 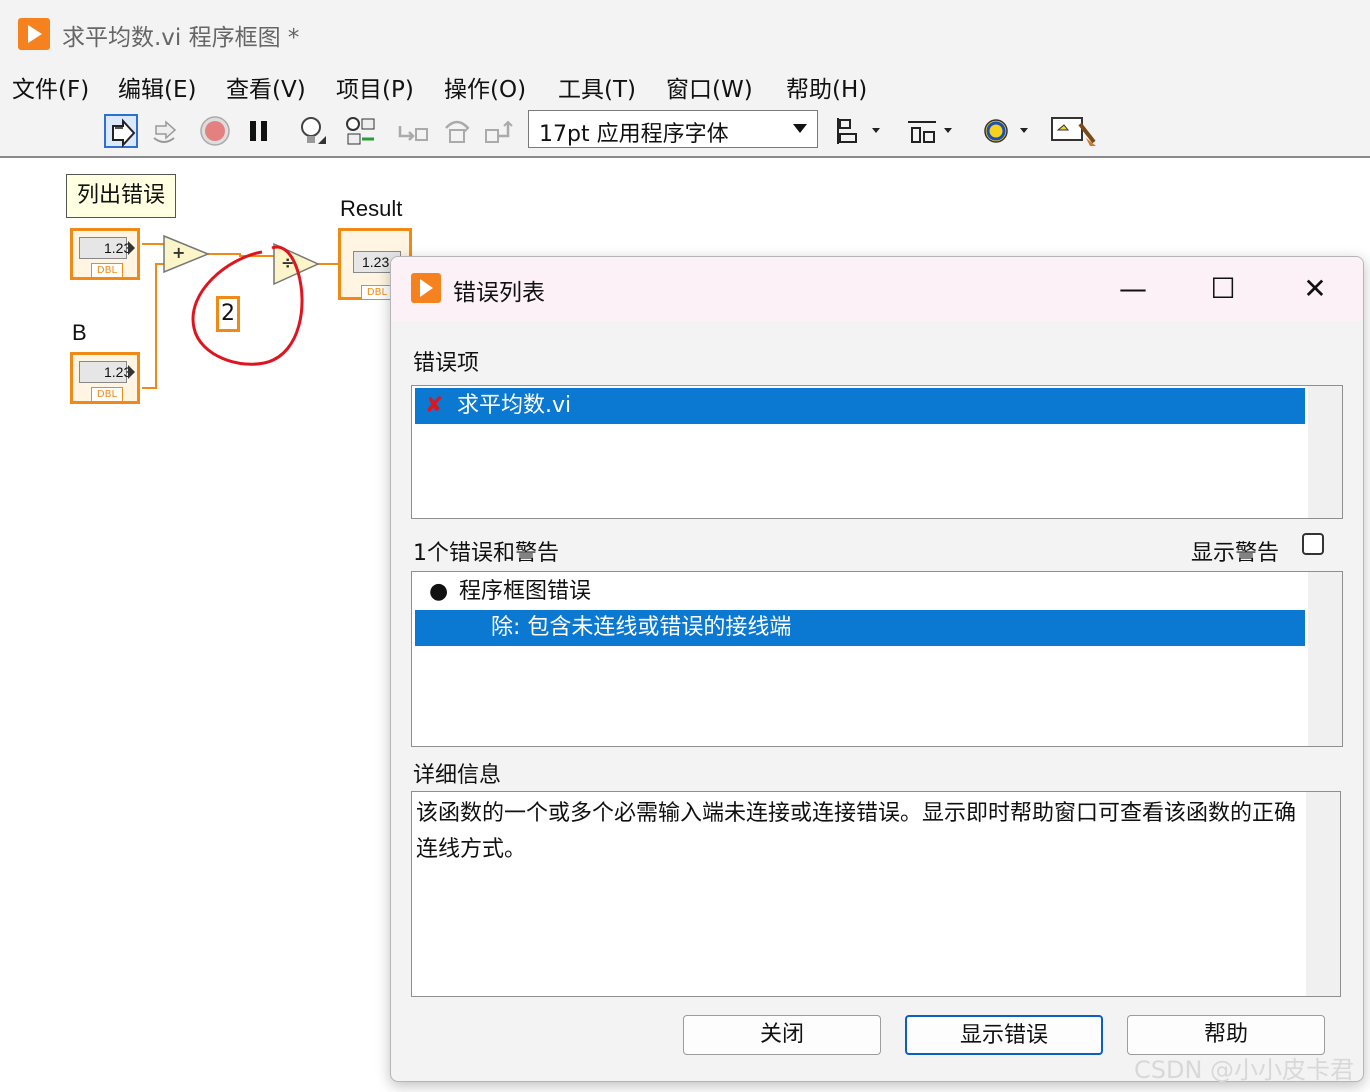 I want to click on abort-icon, so click(x=215, y=131).